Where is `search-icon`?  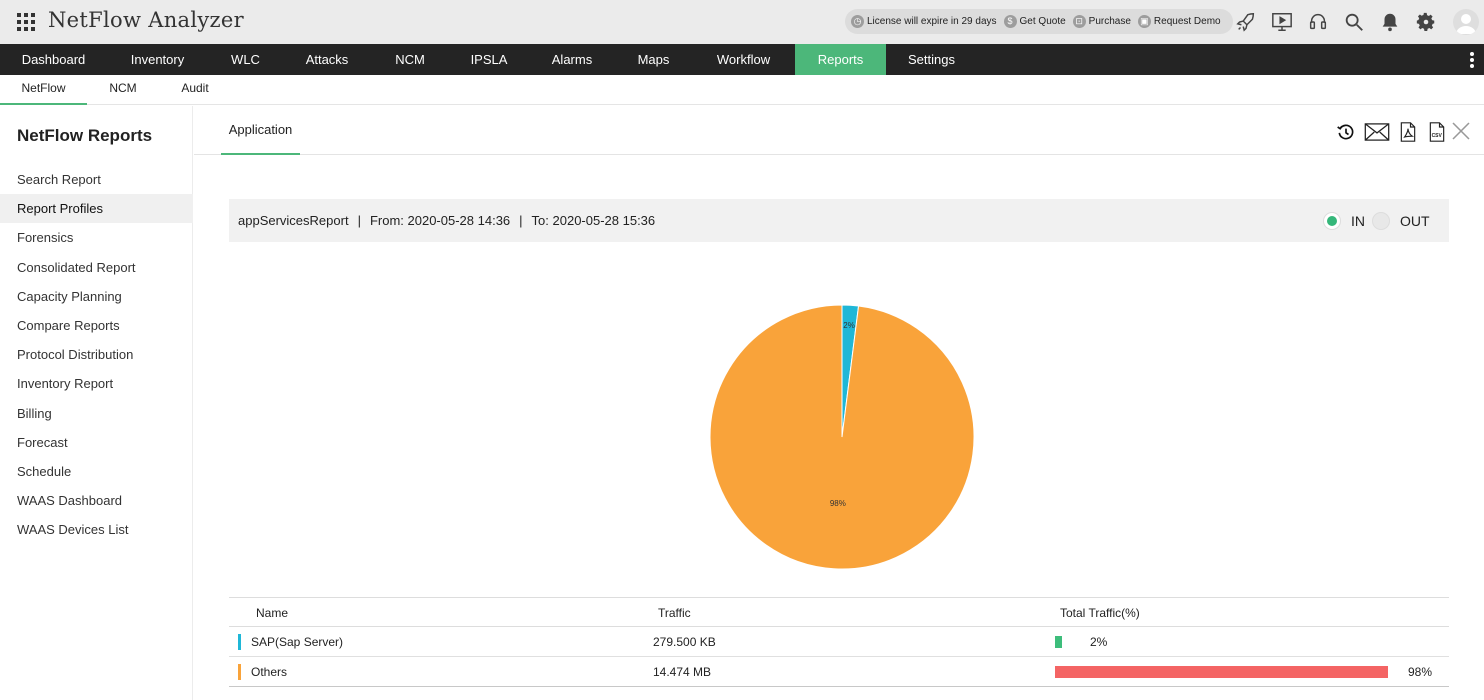
search-icon is located at coordinates (1354, 22).